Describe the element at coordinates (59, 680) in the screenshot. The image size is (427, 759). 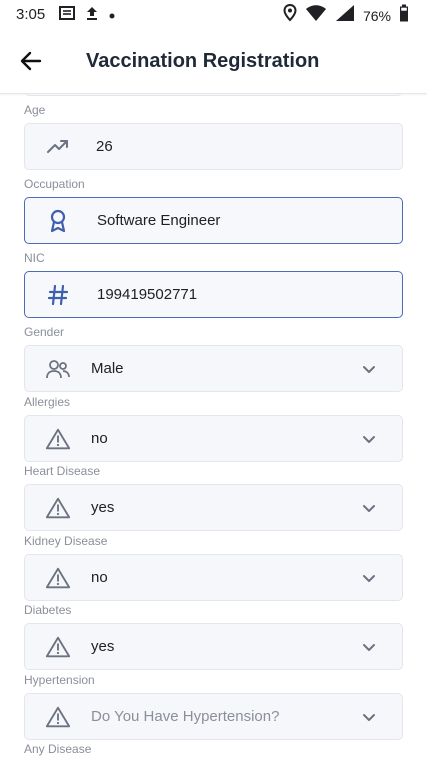
I see `hypertension-label: Hypertension` at that location.